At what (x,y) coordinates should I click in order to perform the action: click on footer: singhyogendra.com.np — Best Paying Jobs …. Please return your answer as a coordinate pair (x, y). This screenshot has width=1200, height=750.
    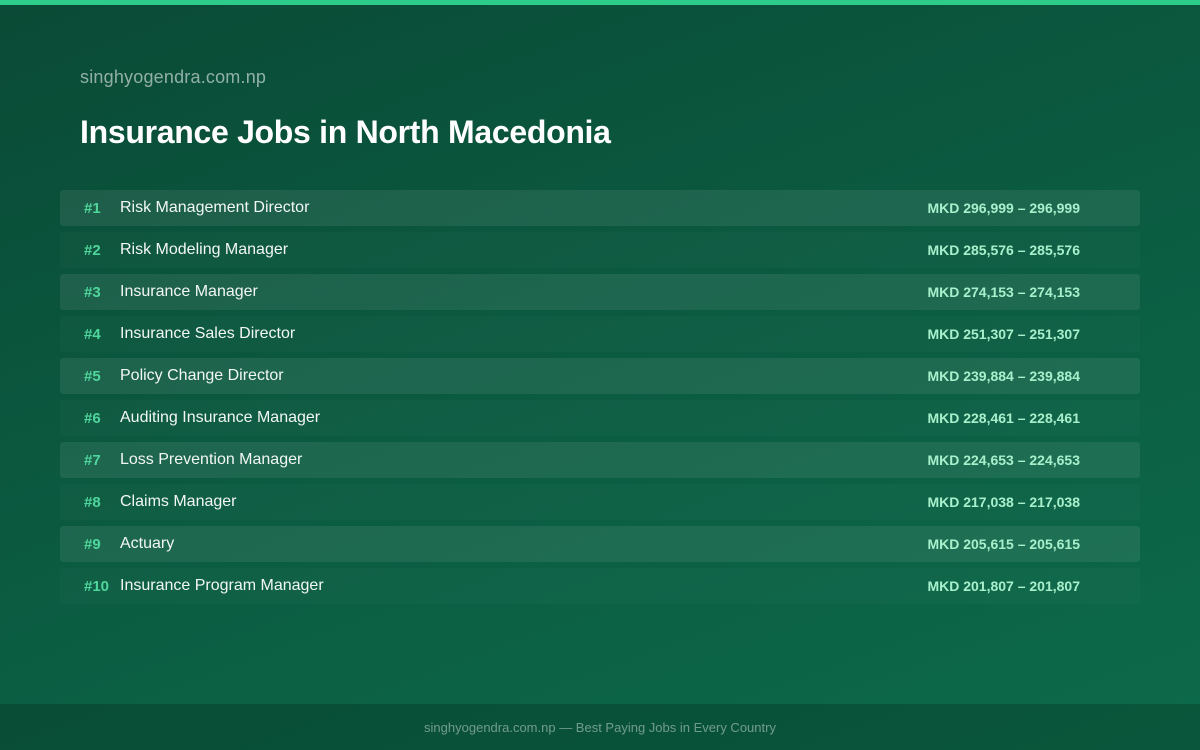
    Looking at the image, I should click on (600, 727).